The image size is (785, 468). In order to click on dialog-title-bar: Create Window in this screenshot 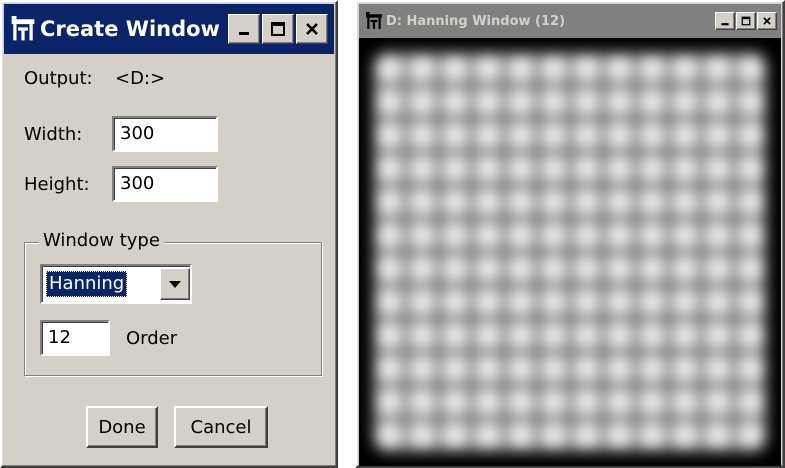, I will do `click(169, 29)`.